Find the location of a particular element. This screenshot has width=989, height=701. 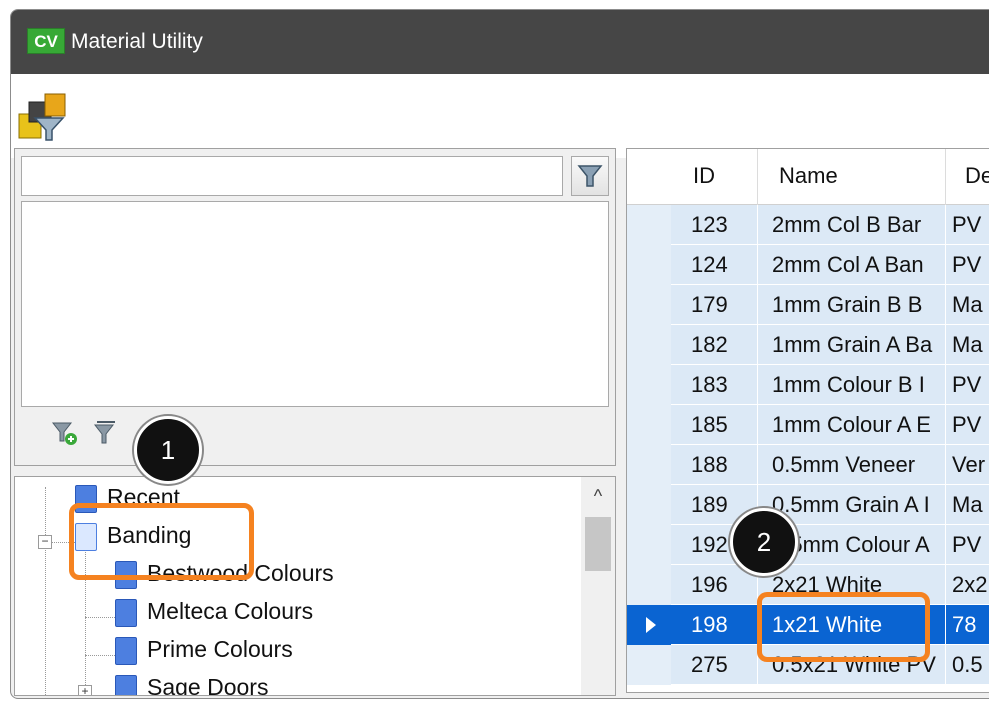

table-row: 179 1mm Grain B B Ma is located at coordinates (808, 305).